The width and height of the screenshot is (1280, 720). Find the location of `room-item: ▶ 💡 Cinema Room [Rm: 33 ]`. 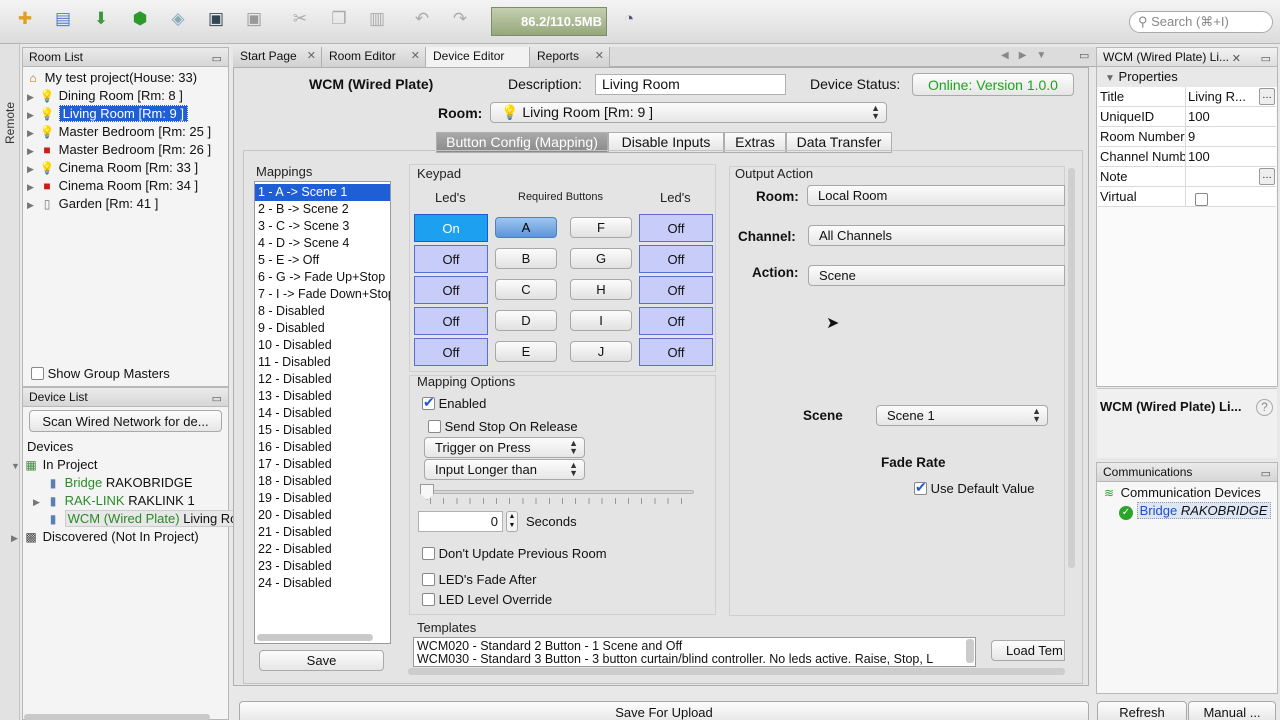

room-item: ▶ 💡 Cinema Room [Rm: 33 ] is located at coordinates (112, 168).